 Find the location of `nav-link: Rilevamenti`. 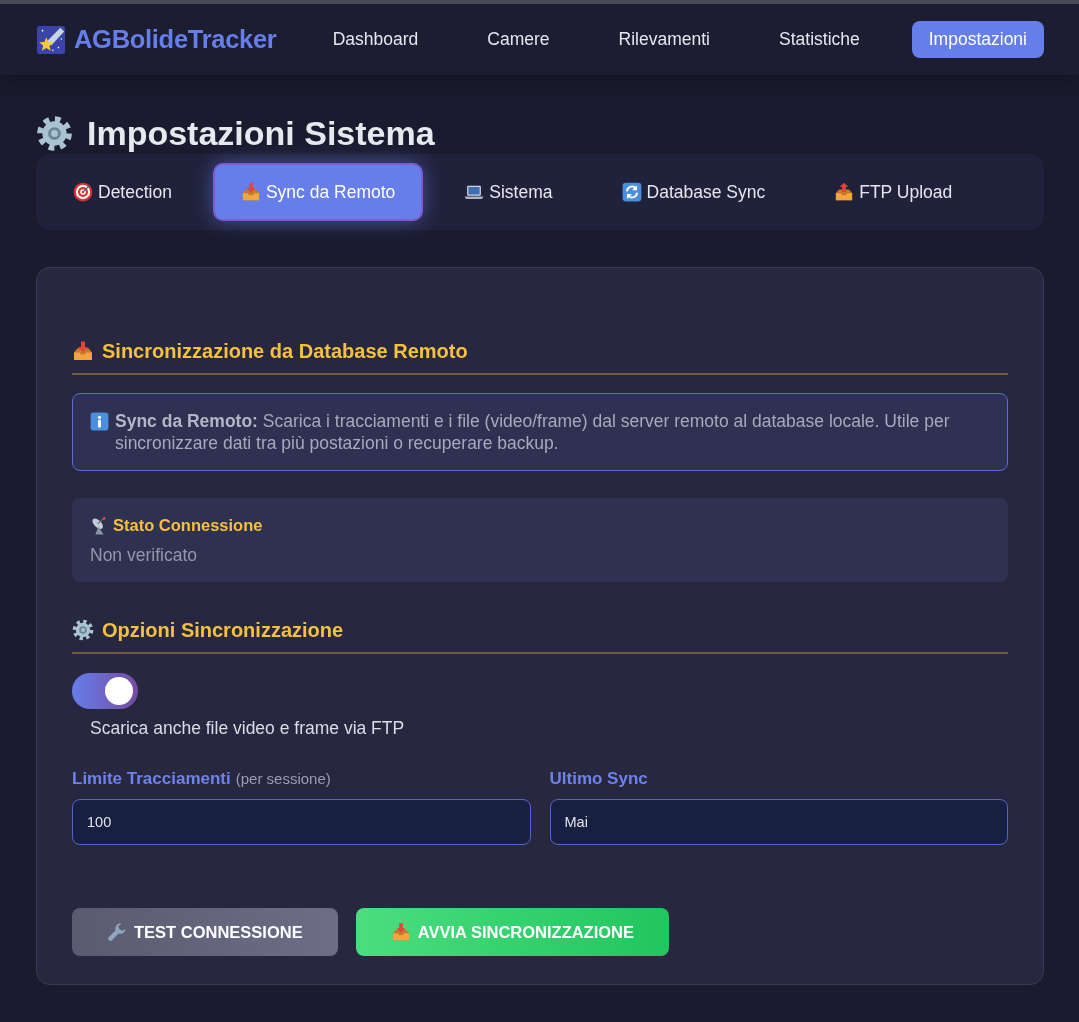

nav-link: Rilevamenti is located at coordinates (664, 39).